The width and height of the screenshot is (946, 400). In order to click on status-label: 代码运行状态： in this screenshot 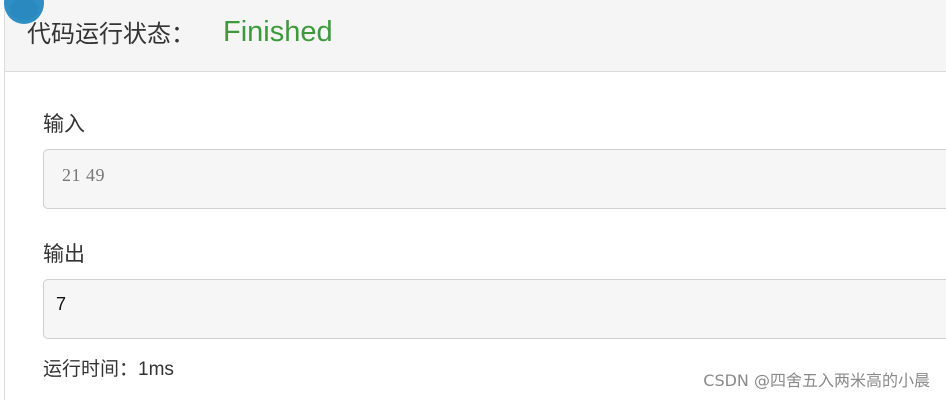, I will do `click(111, 34)`.